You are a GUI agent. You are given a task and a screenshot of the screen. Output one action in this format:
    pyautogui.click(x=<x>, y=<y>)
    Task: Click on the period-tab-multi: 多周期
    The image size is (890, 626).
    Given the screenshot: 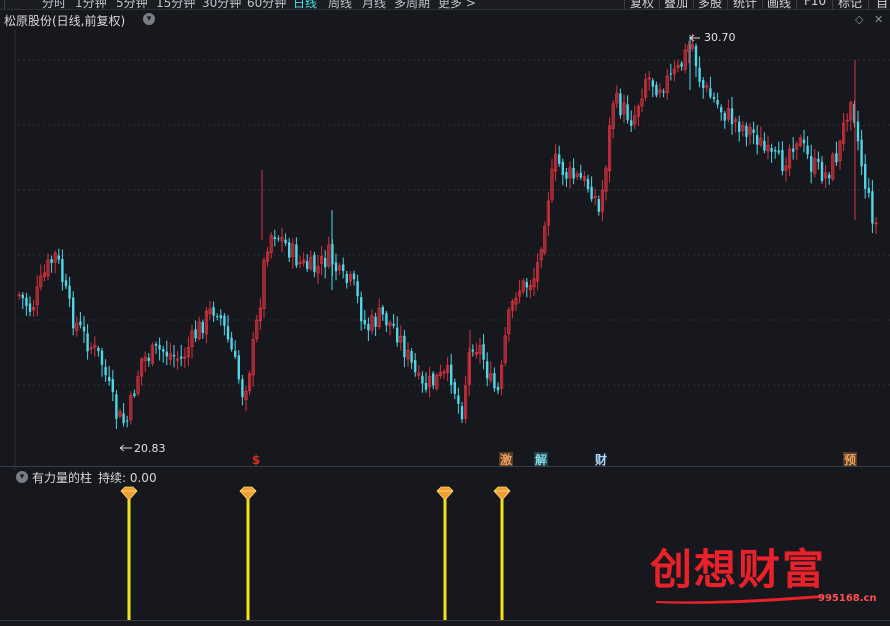 What is the action you would take?
    pyautogui.click(x=412, y=4)
    